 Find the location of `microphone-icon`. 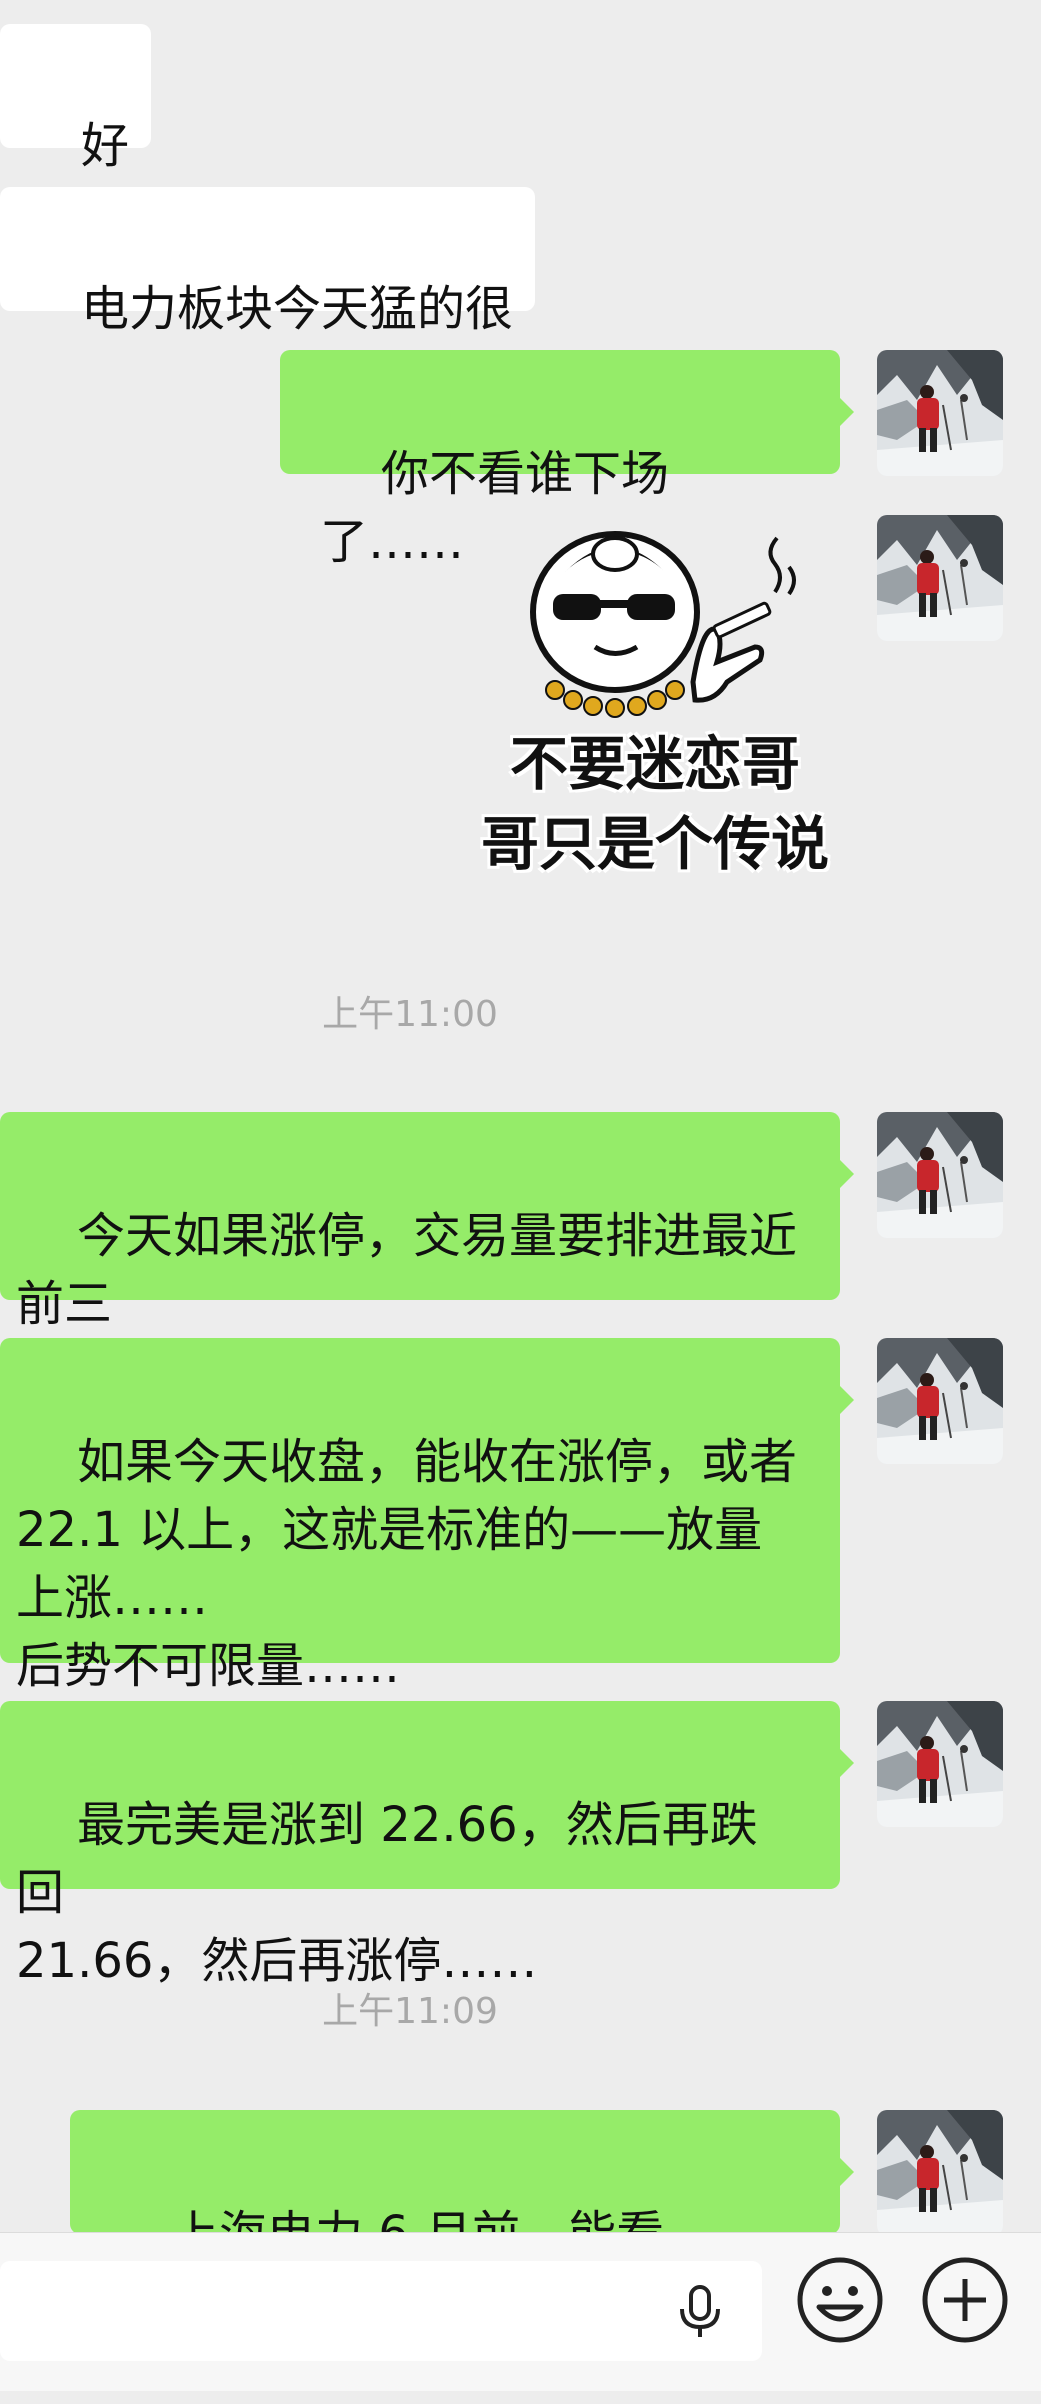

microphone-icon is located at coordinates (700, 2311).